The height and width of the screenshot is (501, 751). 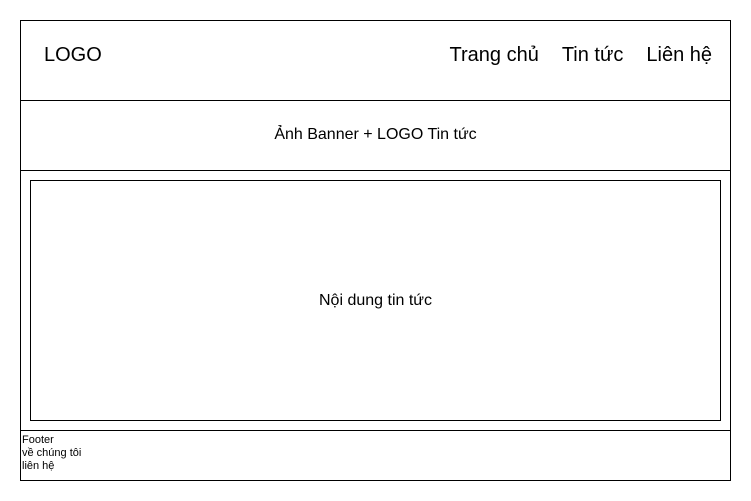 I want to click on footer: Footer về chúng tôi liên hệ, so click(x=375, y=455).